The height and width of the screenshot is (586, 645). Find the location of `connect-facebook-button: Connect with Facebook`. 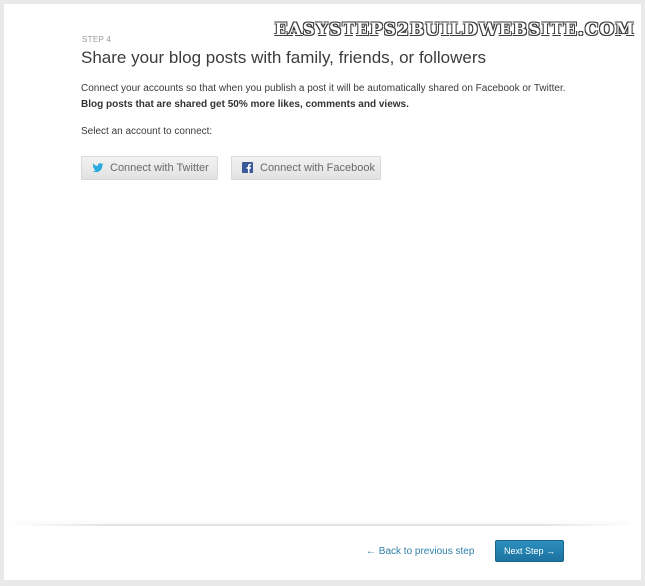

connect-facebook-button: Connect with Facebook is located at coordinates (306, 168).